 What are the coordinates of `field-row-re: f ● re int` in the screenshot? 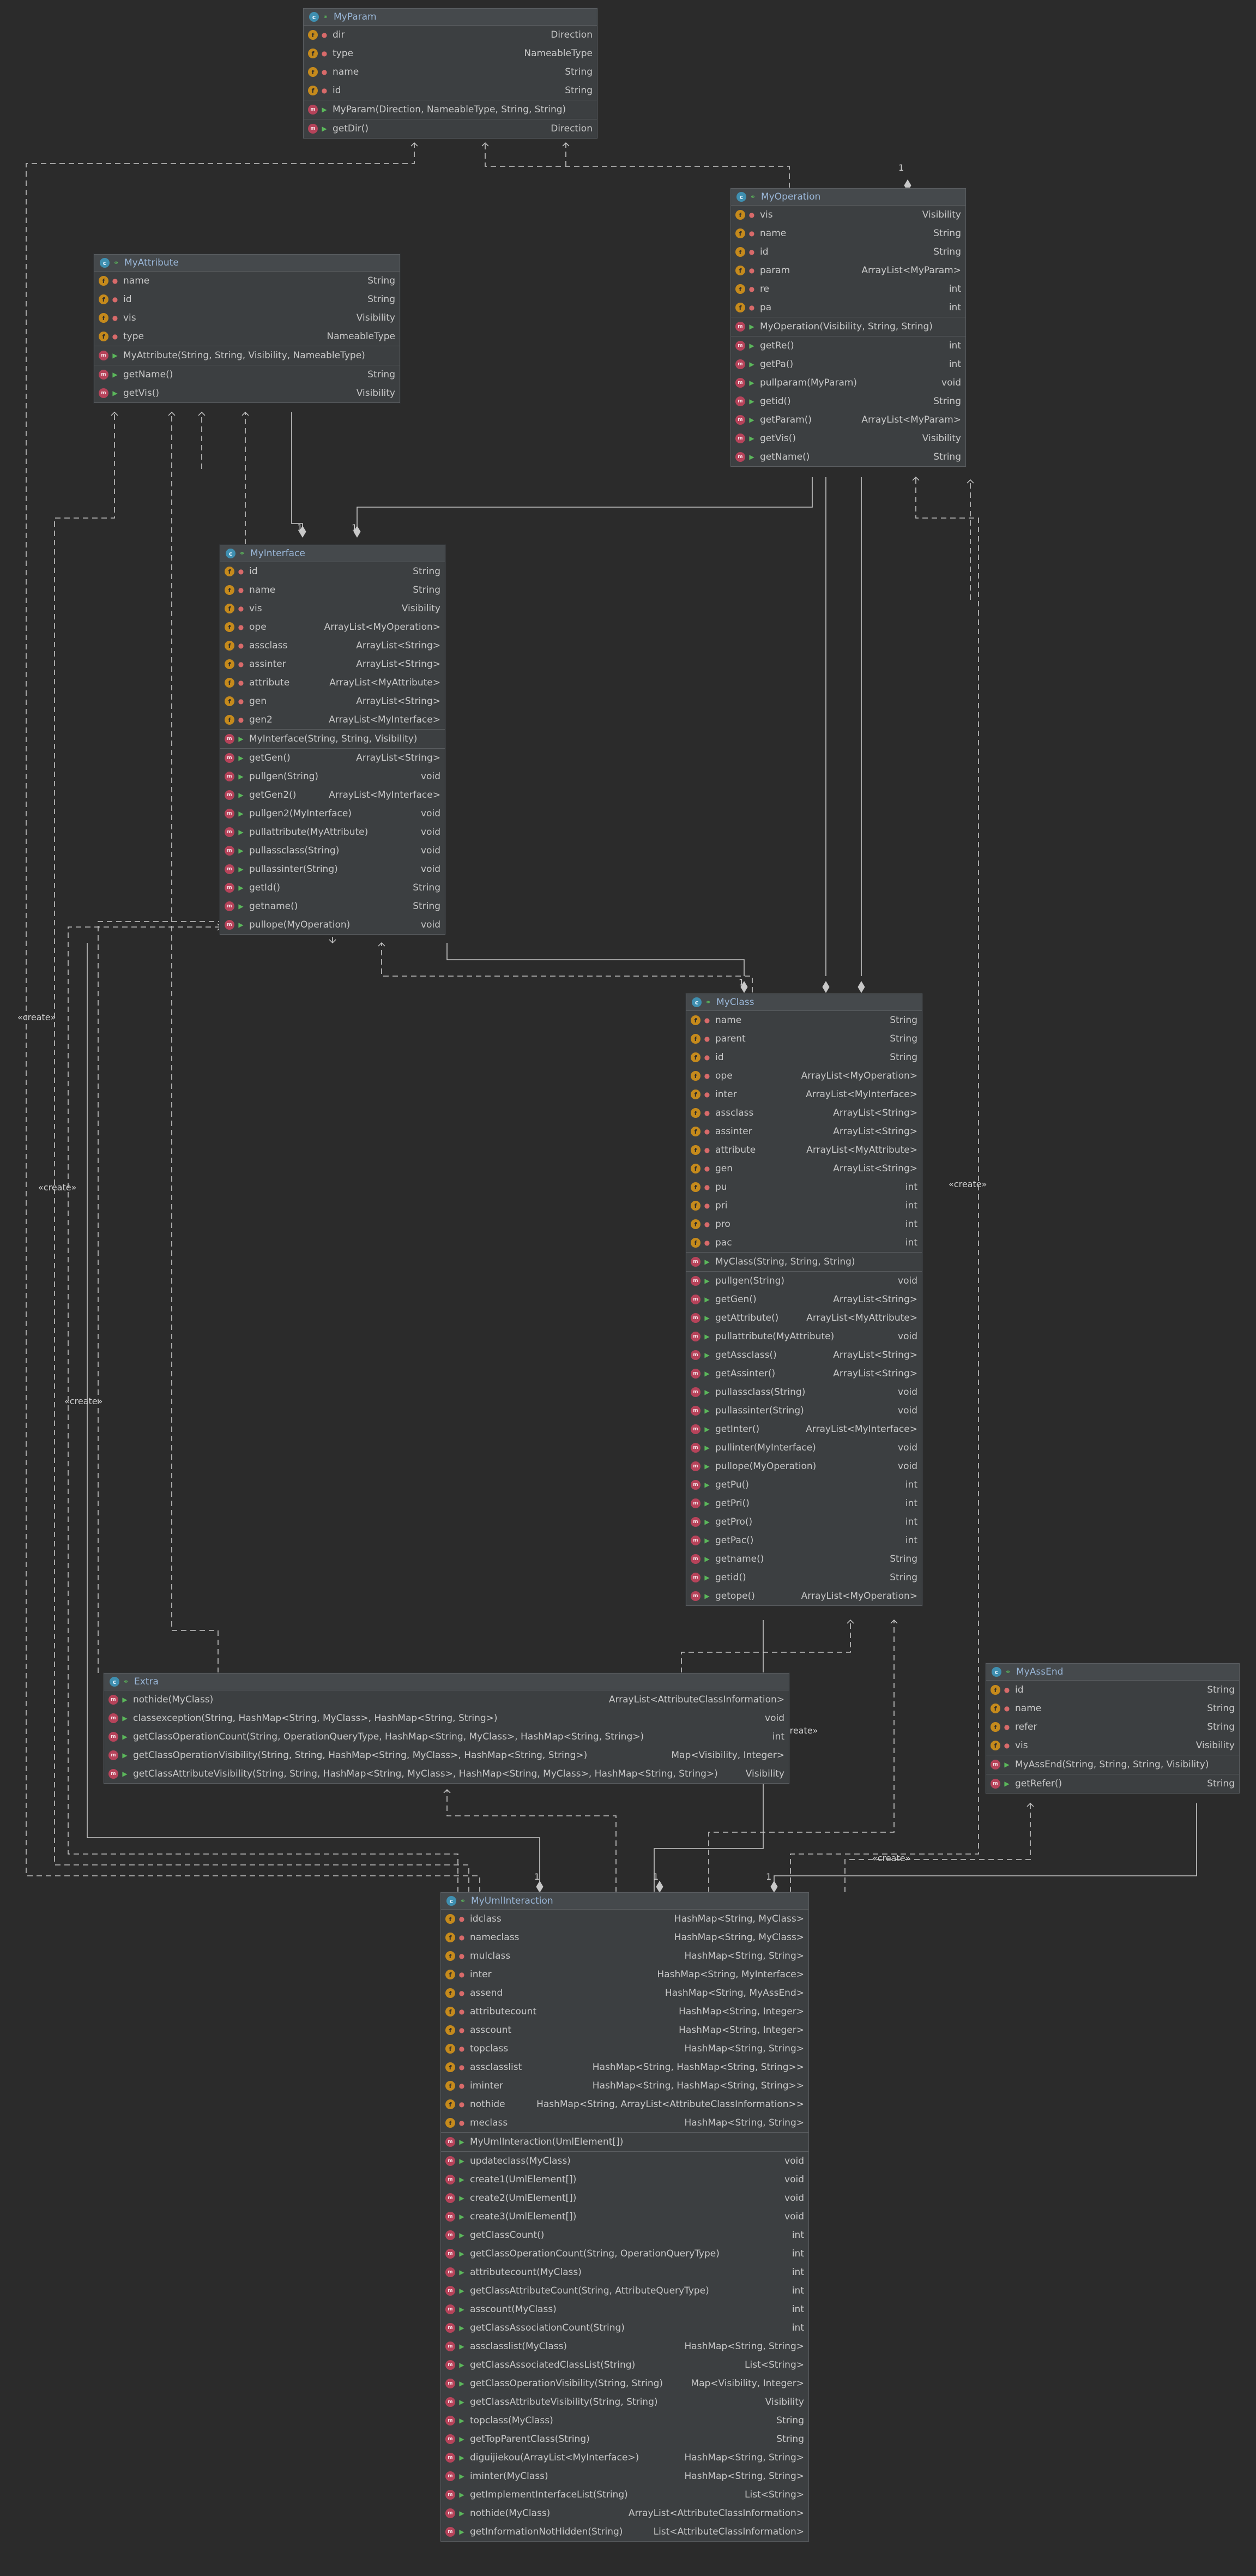 It's located at (848, 289).